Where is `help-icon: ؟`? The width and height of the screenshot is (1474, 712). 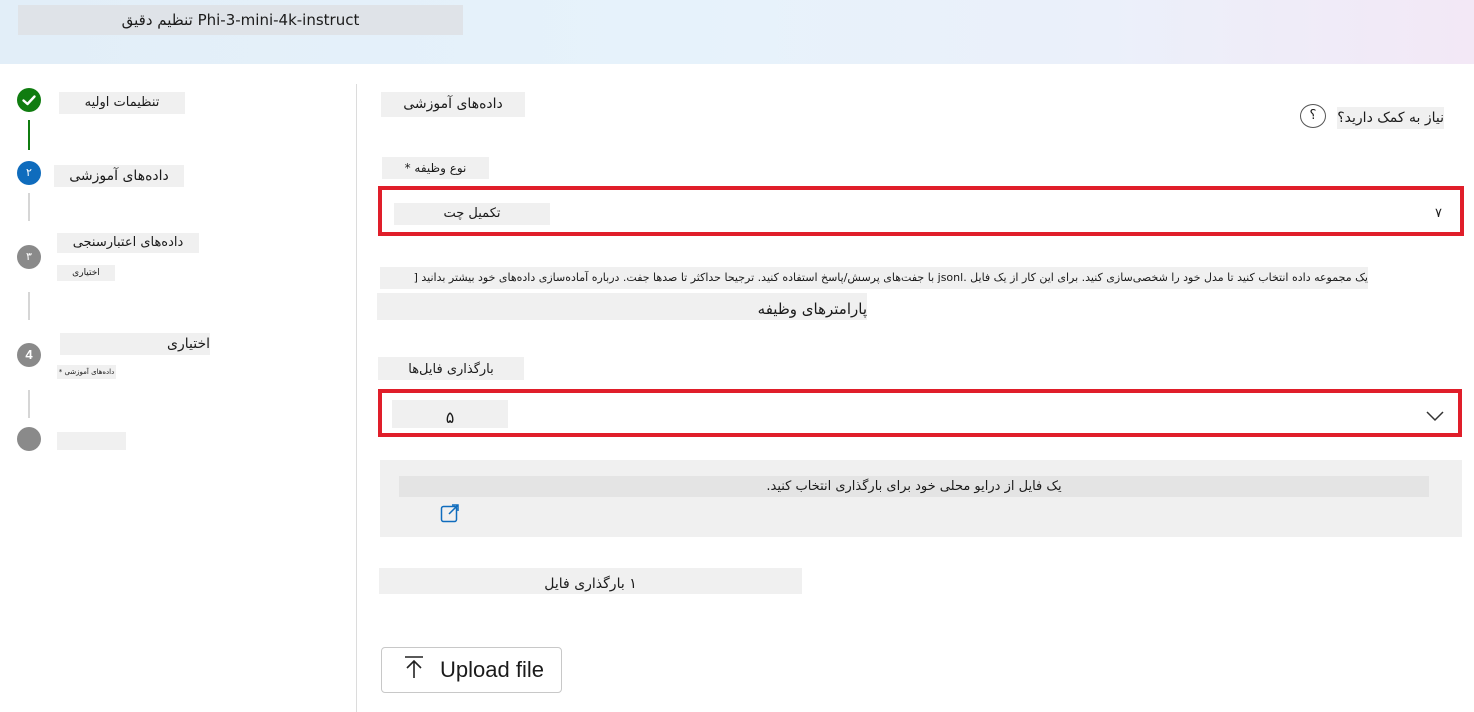 help-icon: ؟ is located at coordinates (1313, 116).